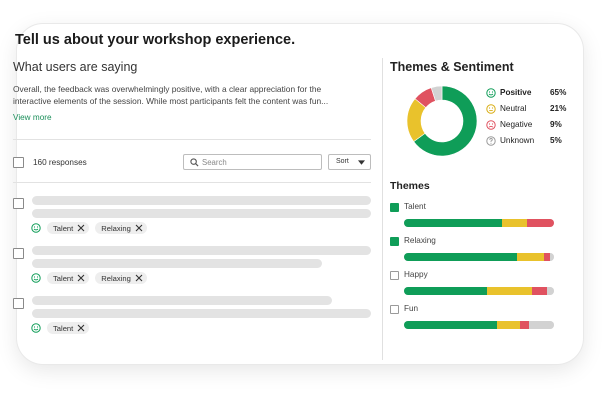 The height and width of the screenshot is (400, 604). I want to click on sort-label: Sort, so click(342, 161).